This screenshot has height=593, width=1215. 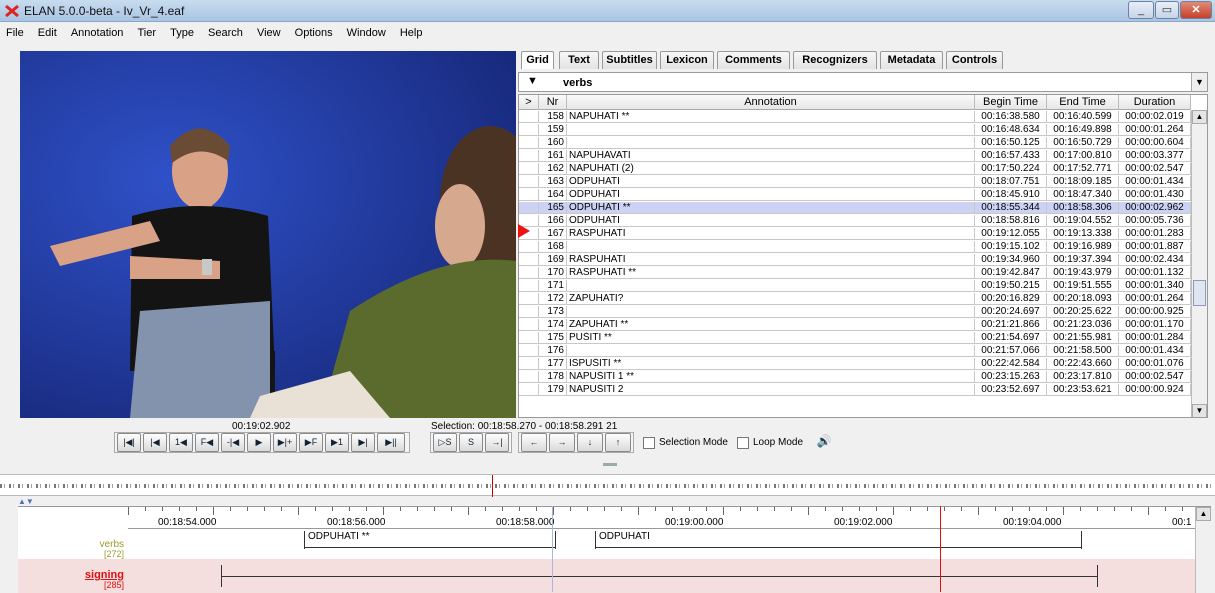 I want to click on tab-recognizers: Recognizers, so click(x=835, y=60).